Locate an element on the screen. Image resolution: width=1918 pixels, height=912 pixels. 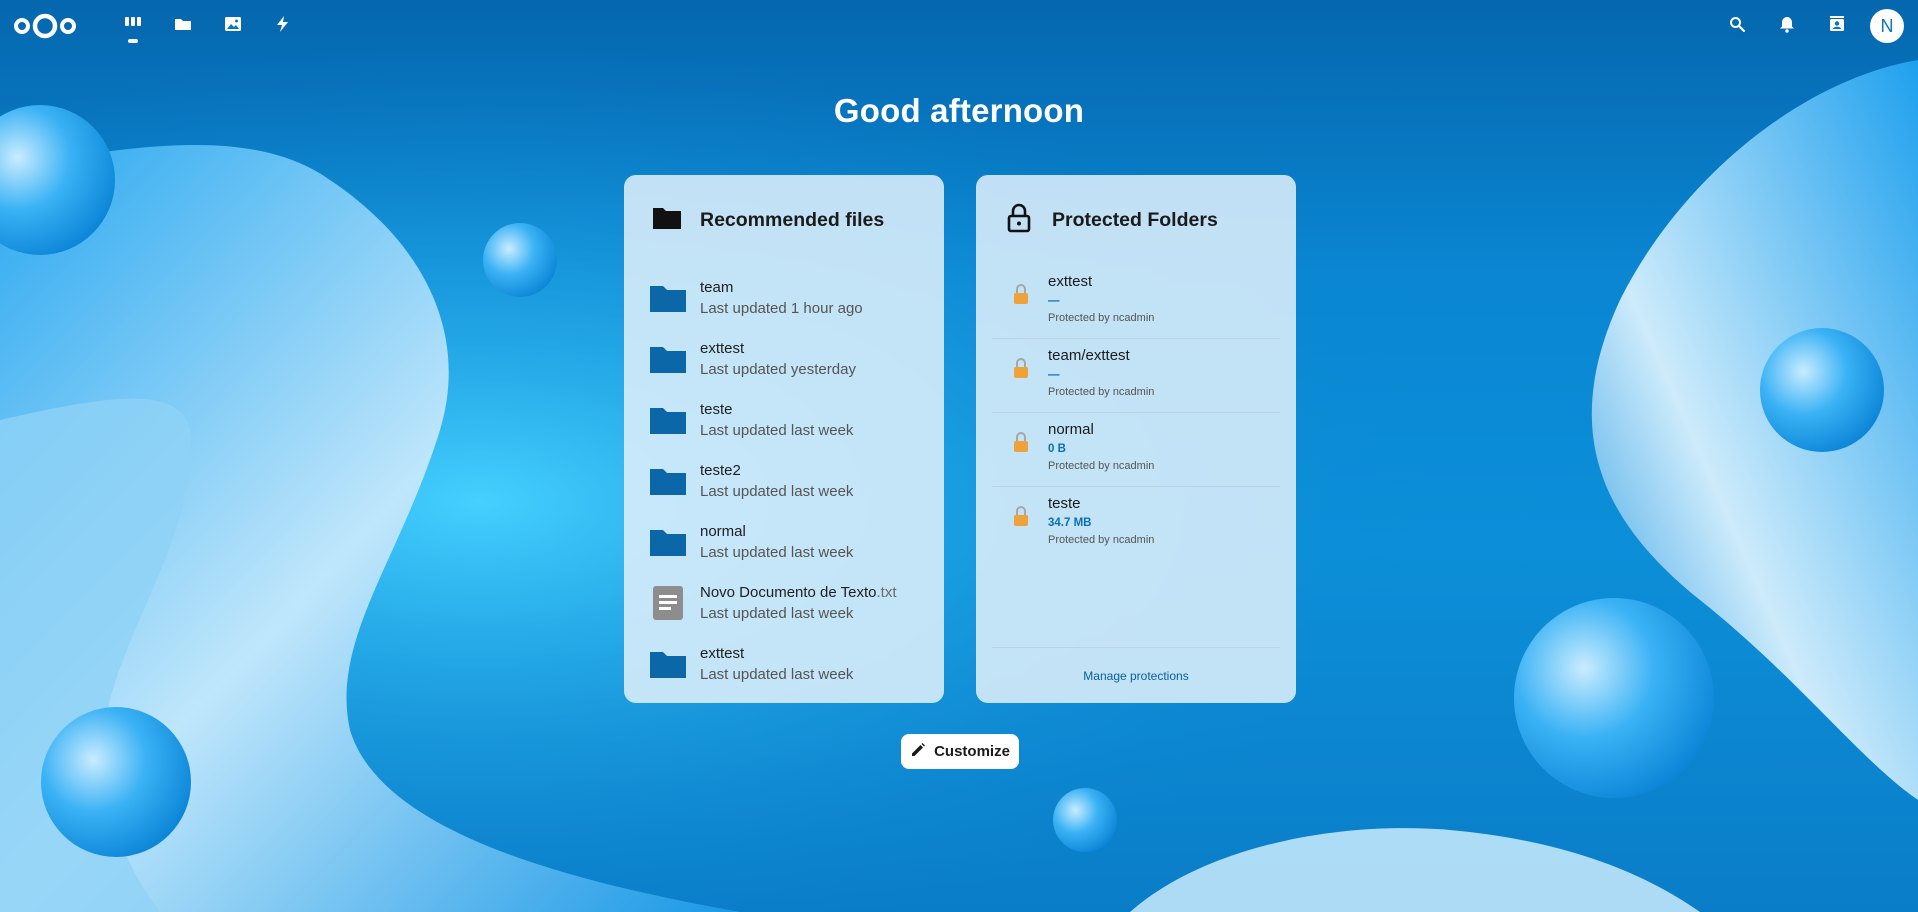
file-extension: .txt is located at coordinates (886, 592).